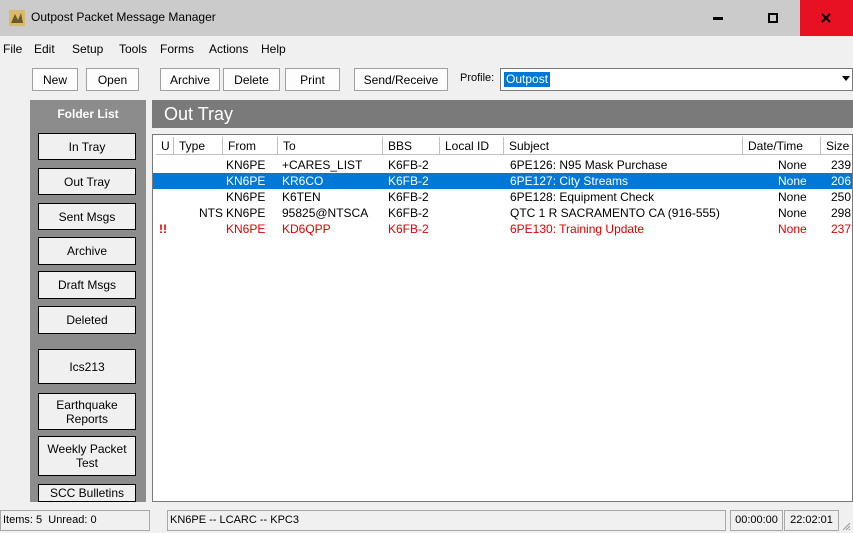 The width and height of the screenshot is (853, 533). I want to click on folder-list-title: Folder List, so click(88, 114).